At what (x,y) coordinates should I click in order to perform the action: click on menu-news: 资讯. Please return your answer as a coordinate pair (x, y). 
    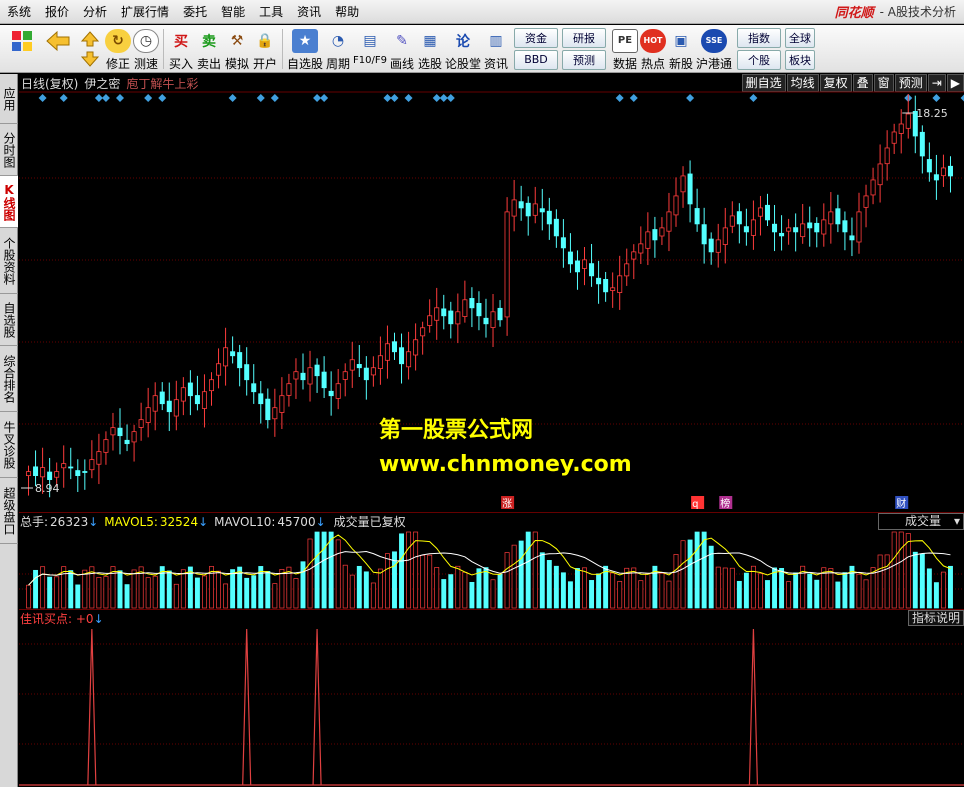
    Looking at the image, I should click on (309, 12).